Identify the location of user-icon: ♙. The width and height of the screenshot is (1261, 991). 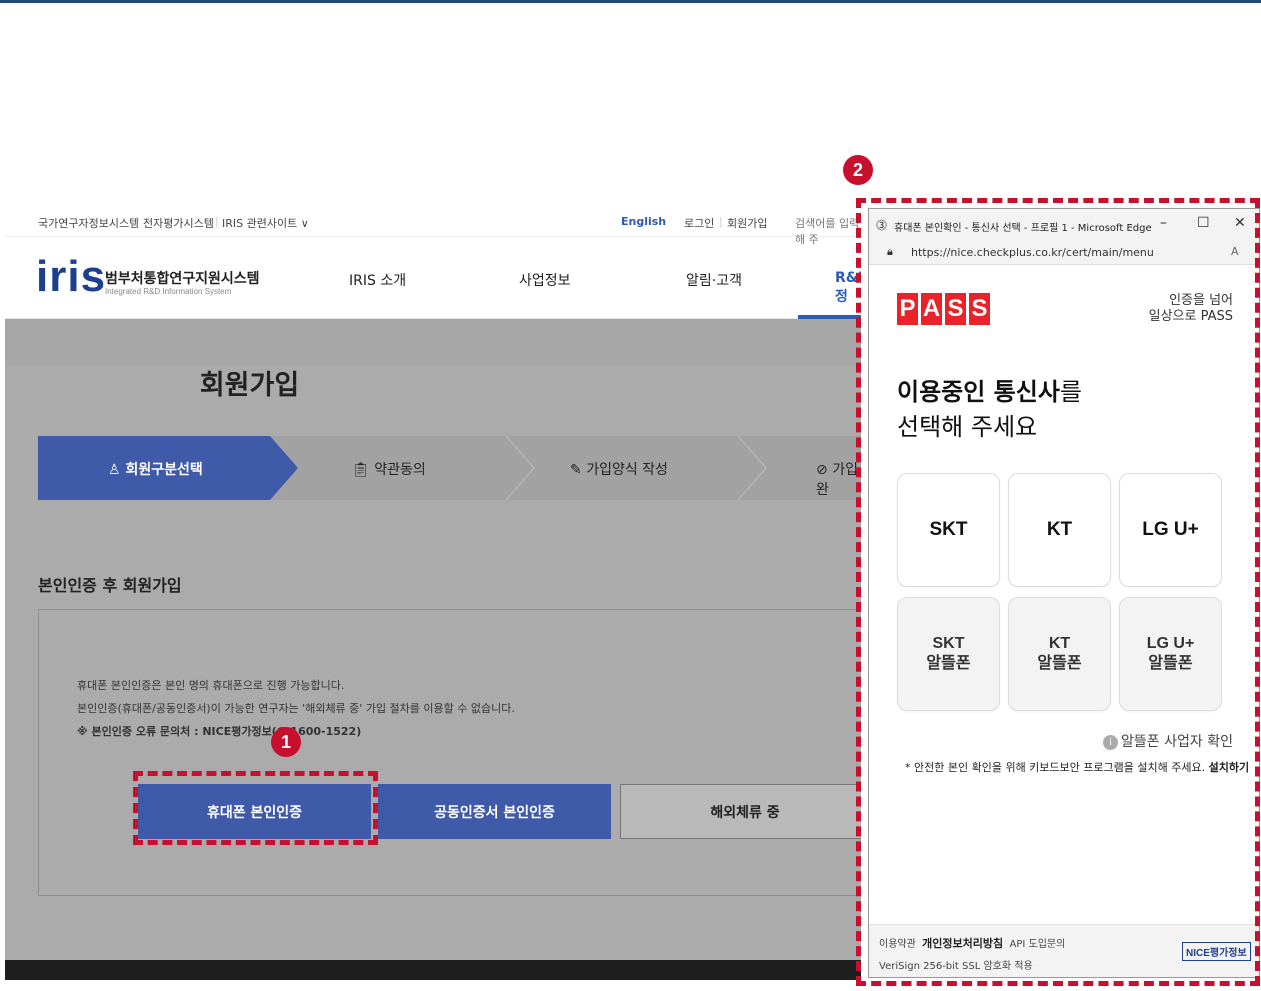
(114, 470).